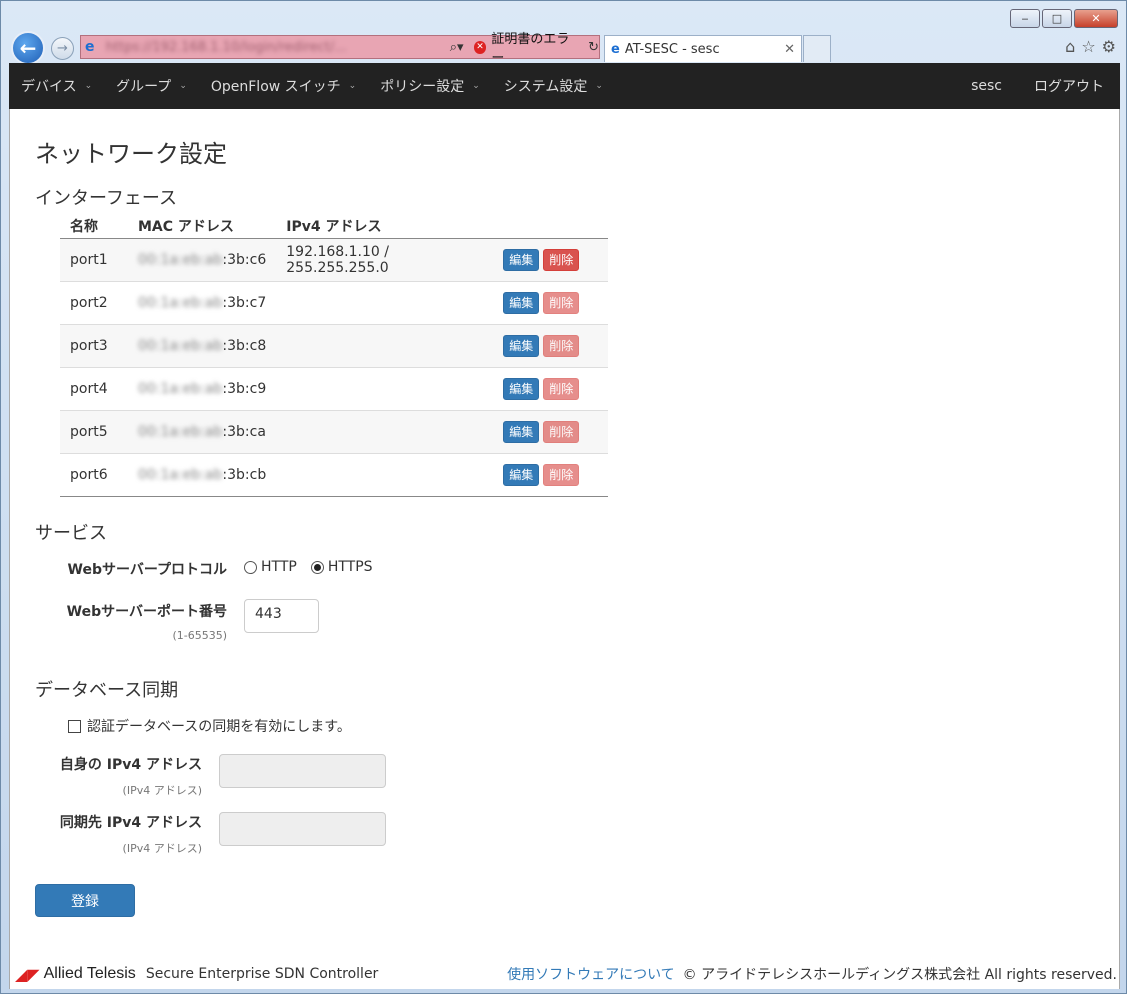  I want to click on nav-label: デバイス, so click(49, 87).